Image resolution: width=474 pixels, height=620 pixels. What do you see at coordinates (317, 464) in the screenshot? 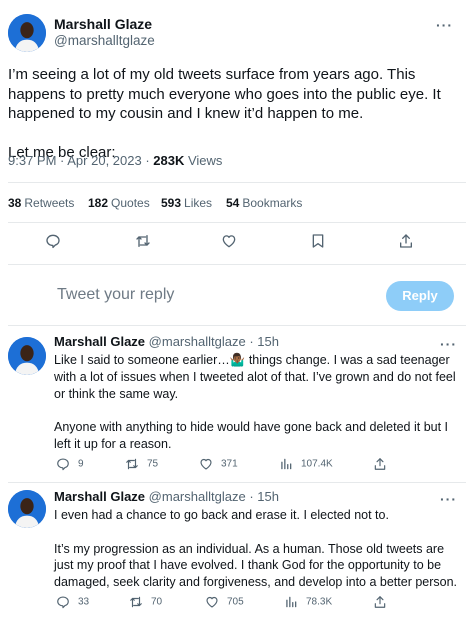
I see `views-count: 107.4K` at bounding box center [317, 464].